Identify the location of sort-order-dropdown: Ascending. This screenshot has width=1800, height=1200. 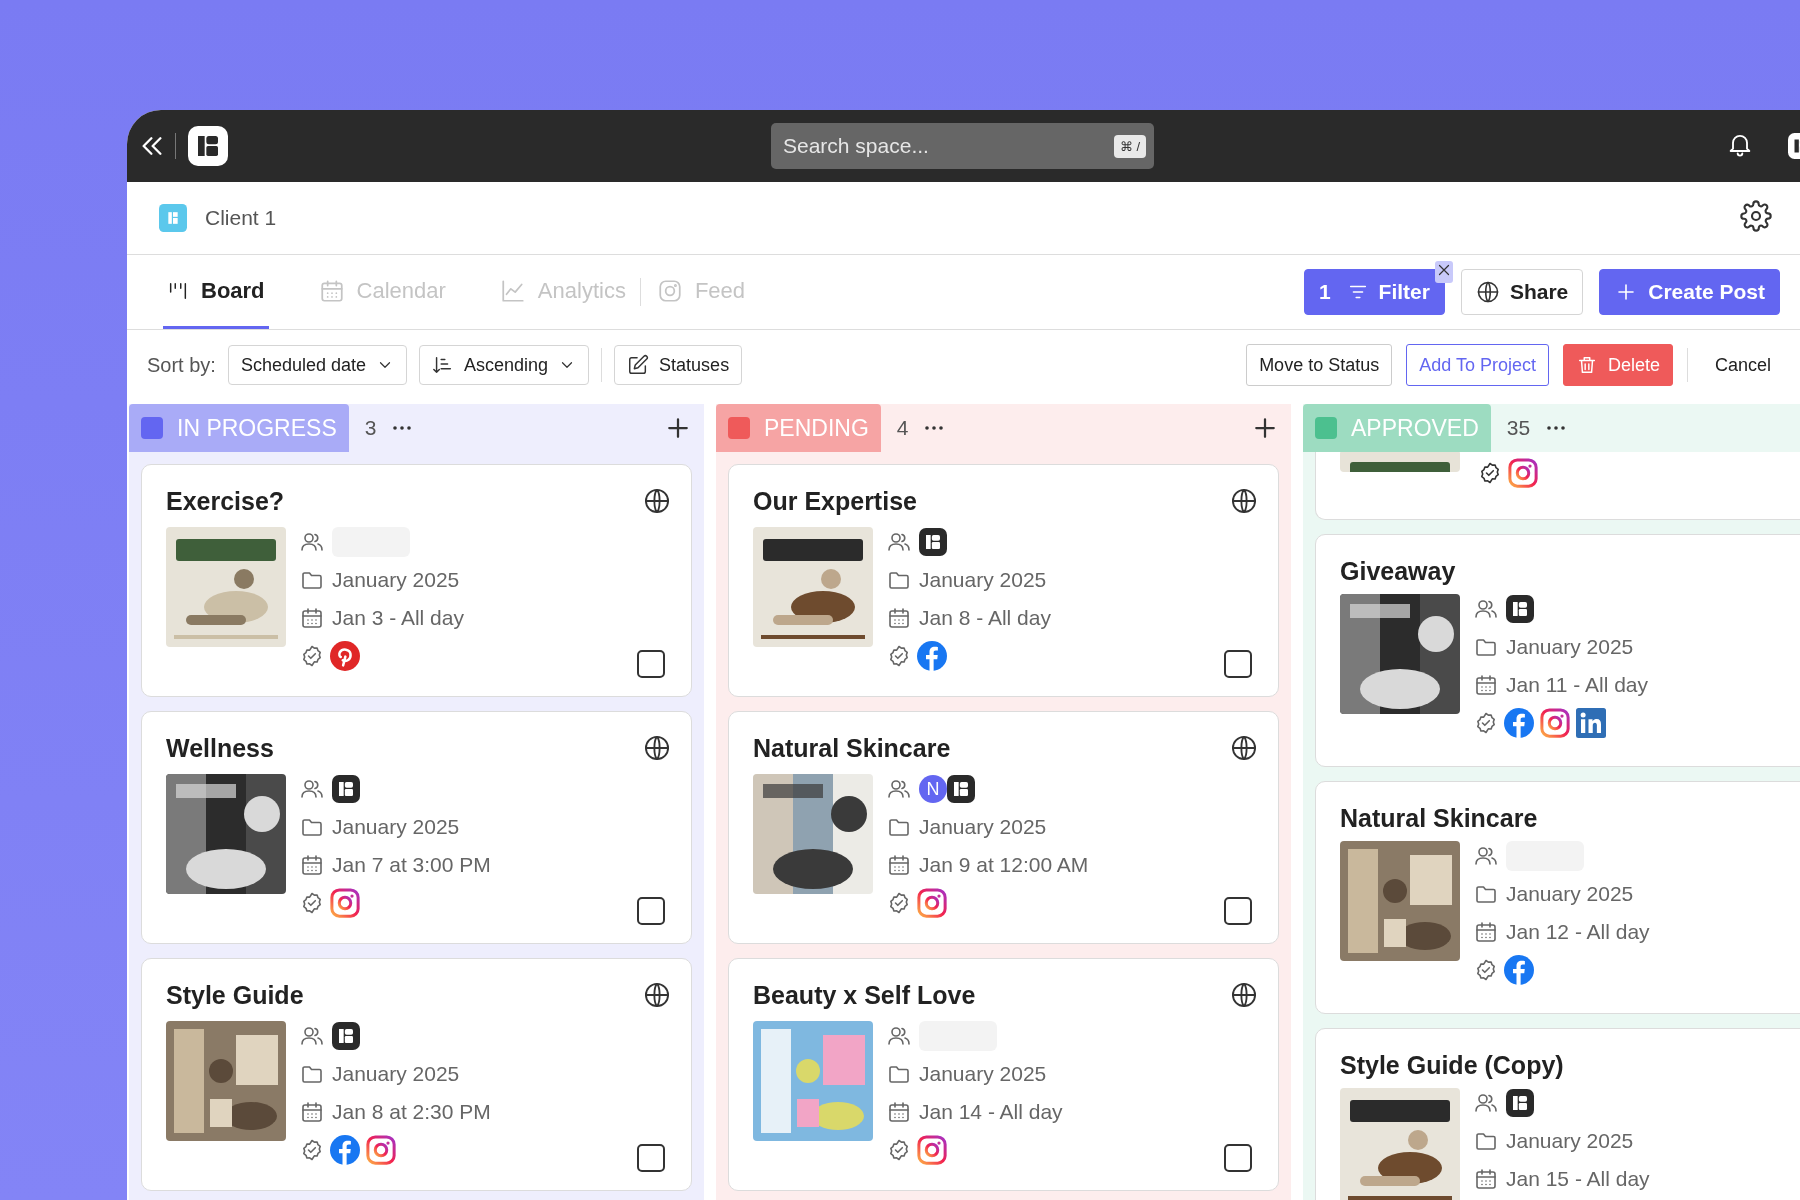
(504, 365).